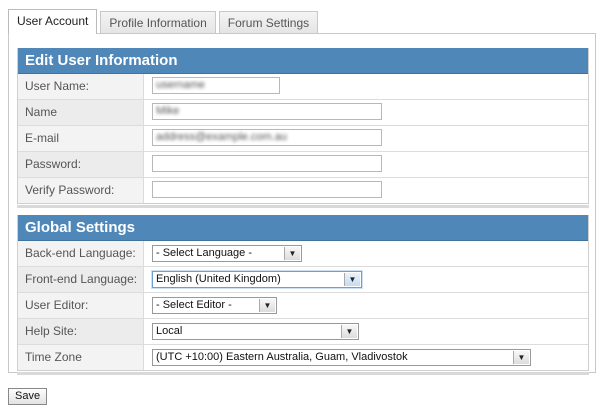  I want to click on form-row: Verify Password:, so click(303, 190).